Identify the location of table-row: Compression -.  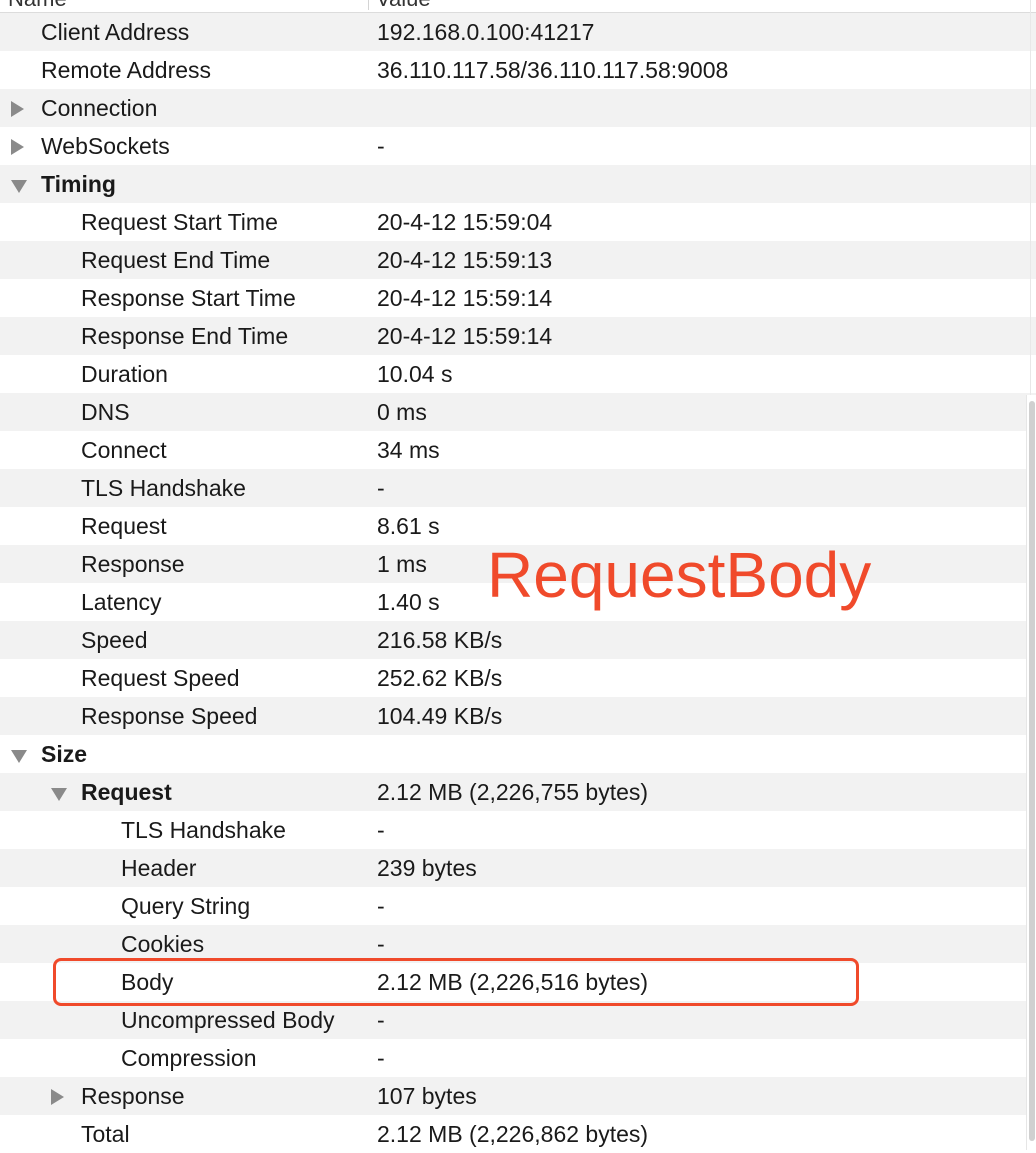
(518, 1058).